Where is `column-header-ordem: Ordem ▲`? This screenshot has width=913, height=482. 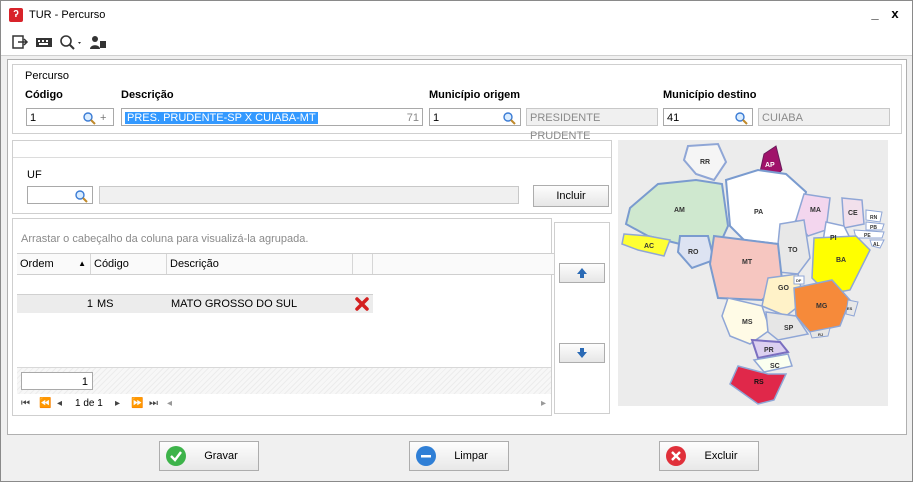
column-header-ordem: Ordem ▲ is located at coordinates (54, 264).